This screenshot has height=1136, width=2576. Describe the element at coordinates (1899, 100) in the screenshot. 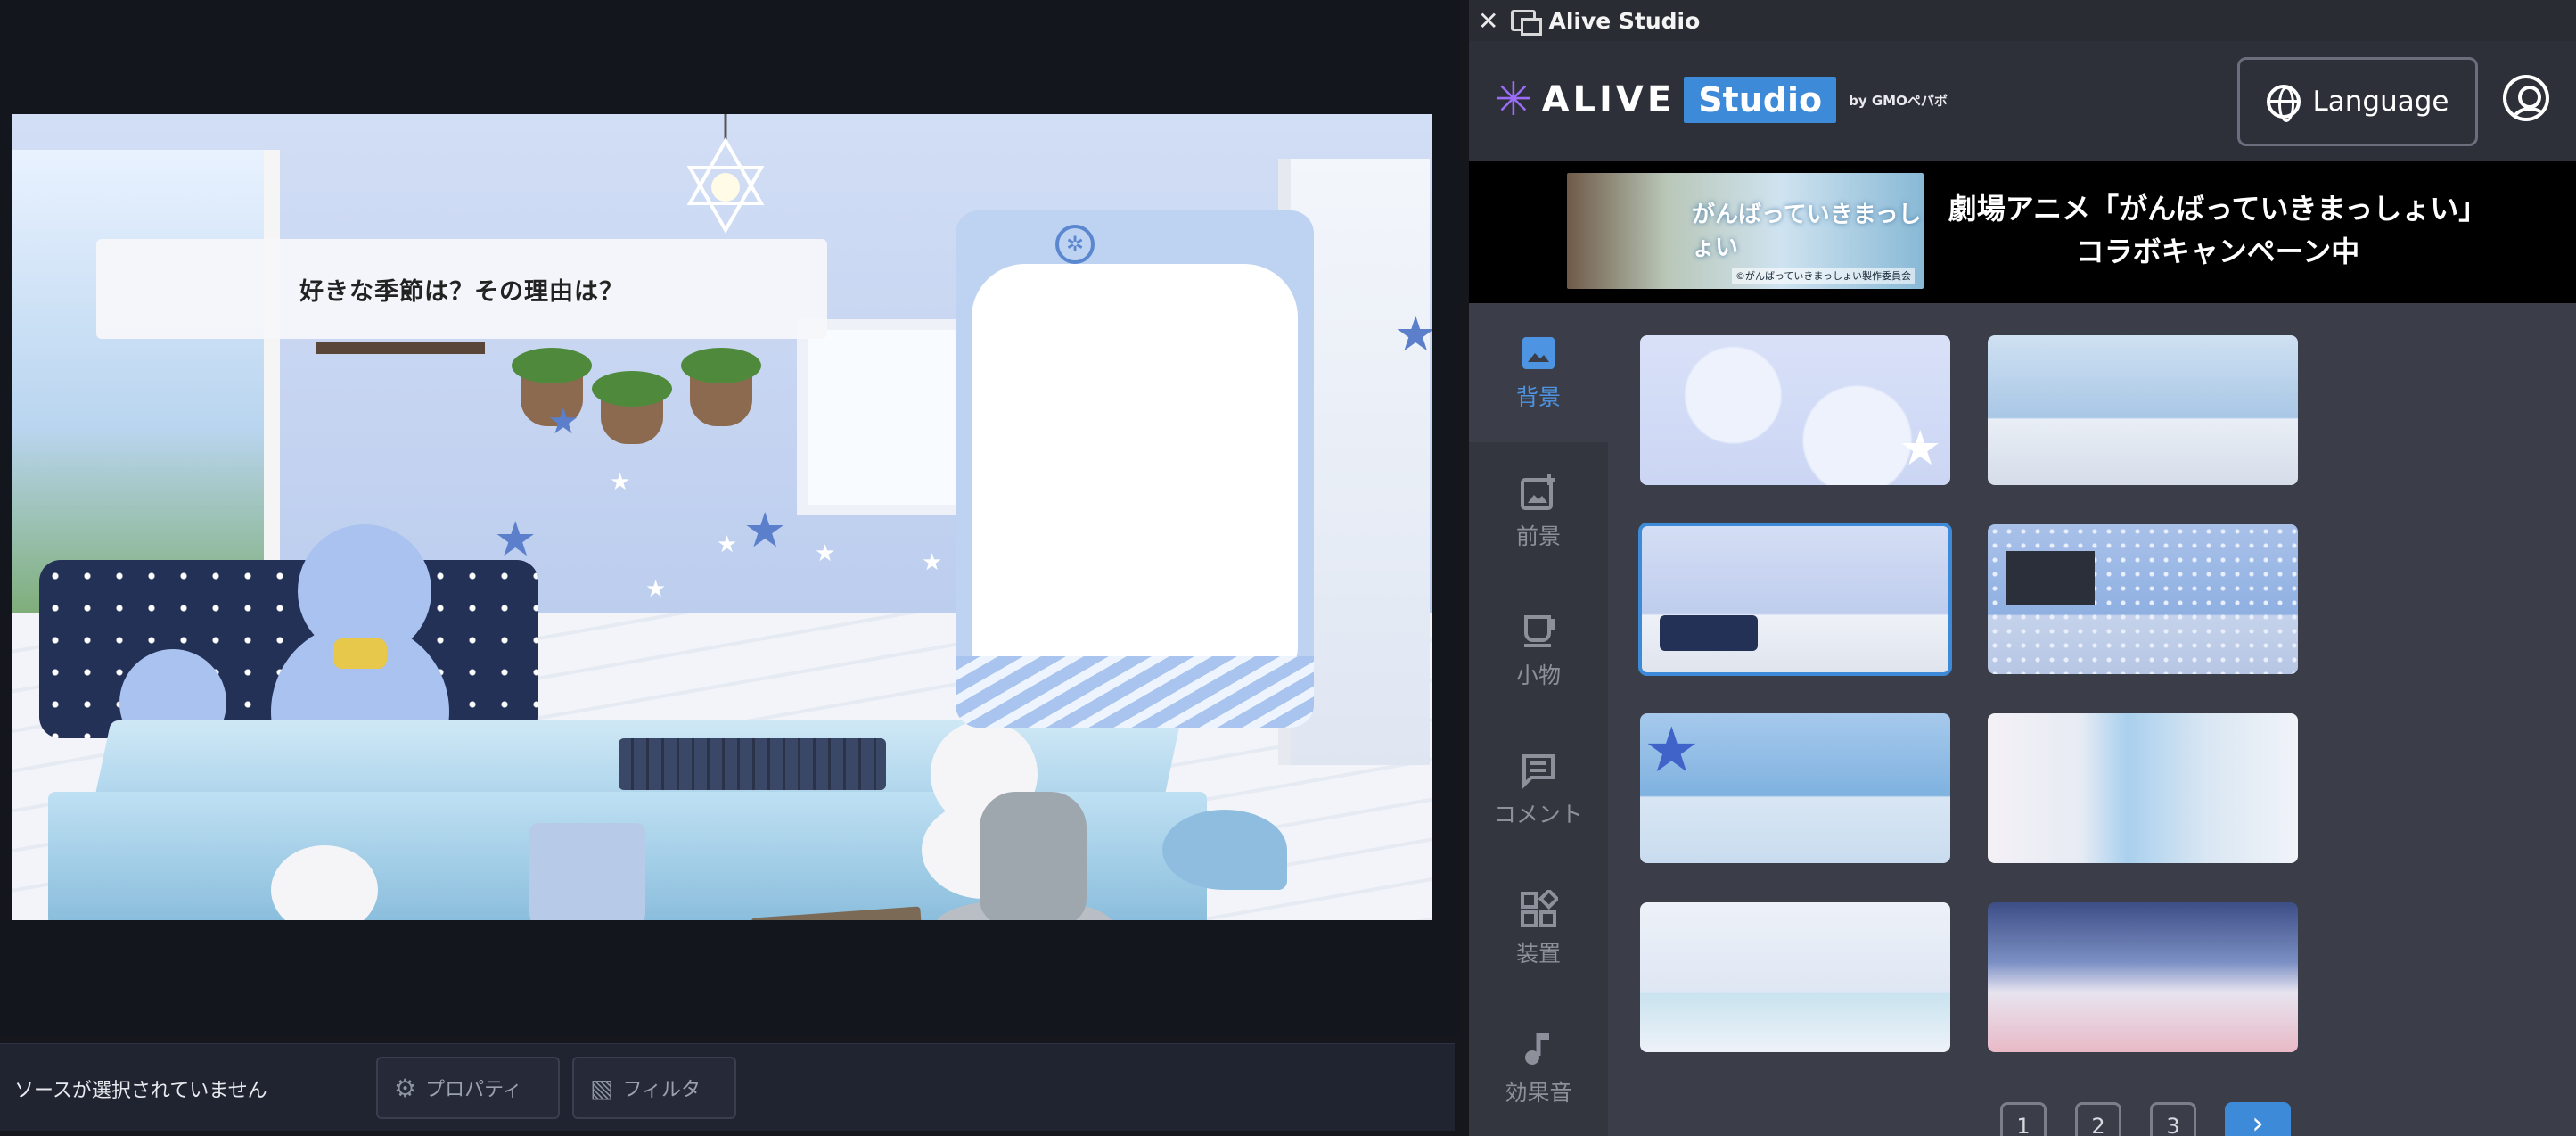

I see `brand-by: by GMOペパボ` at that location.